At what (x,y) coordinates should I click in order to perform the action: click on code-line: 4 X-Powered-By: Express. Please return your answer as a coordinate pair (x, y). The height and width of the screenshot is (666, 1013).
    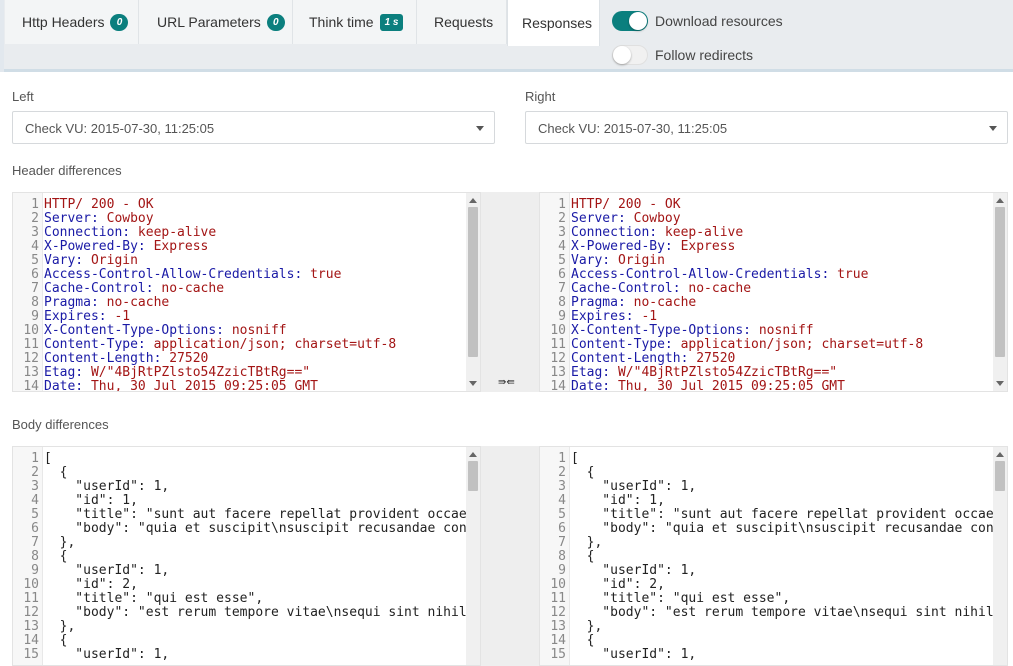
    Looking at the image, I should click on (731, 247).